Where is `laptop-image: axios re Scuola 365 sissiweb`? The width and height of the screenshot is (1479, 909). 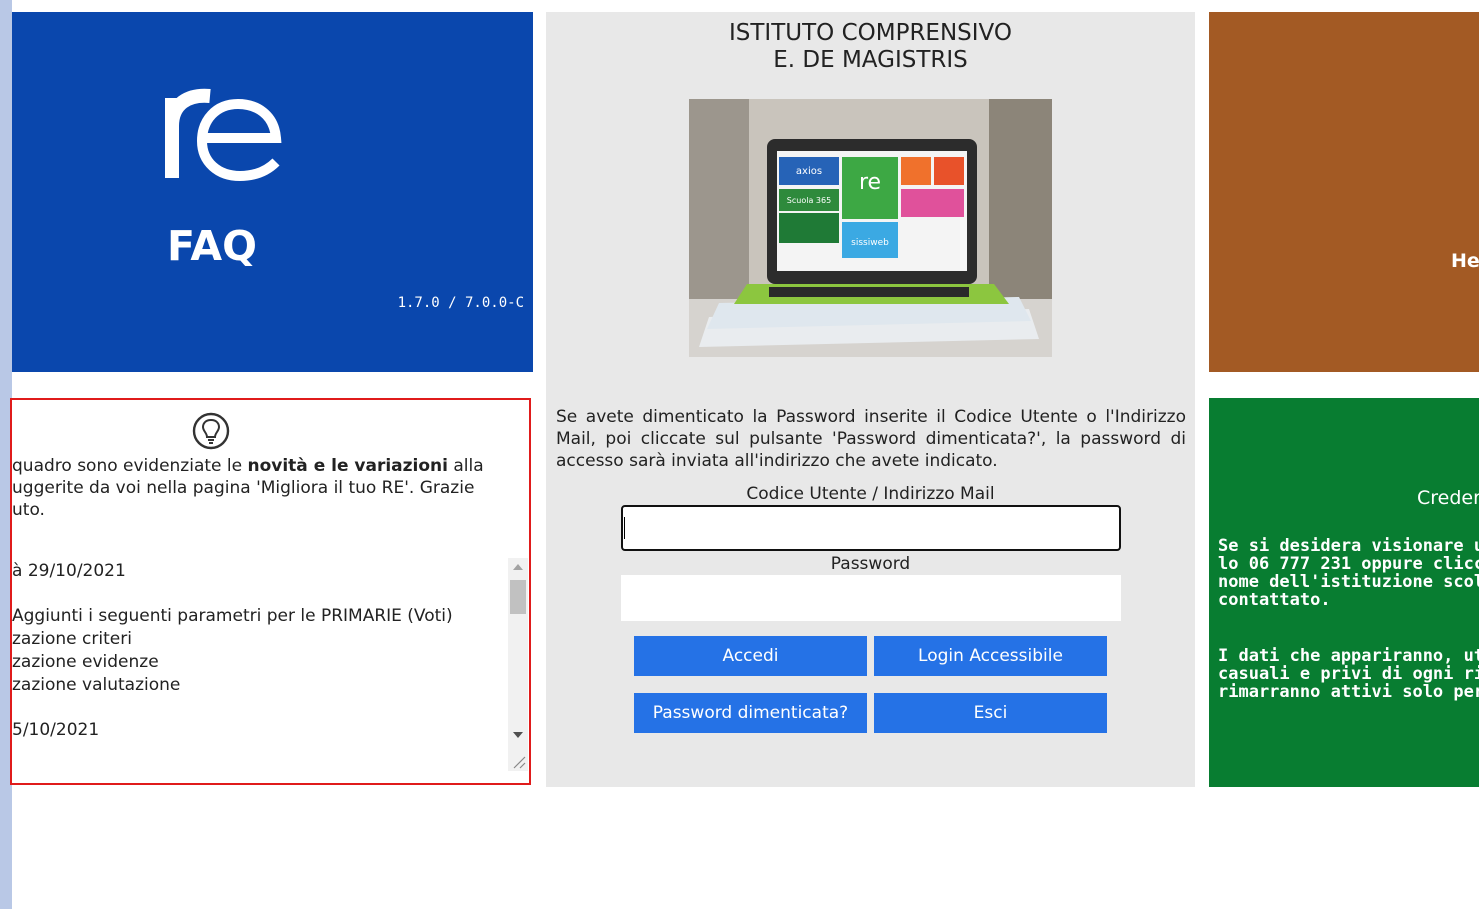
laptop-image: axios re Scuola 365 sissiweb is located at coordinates (870, 228).